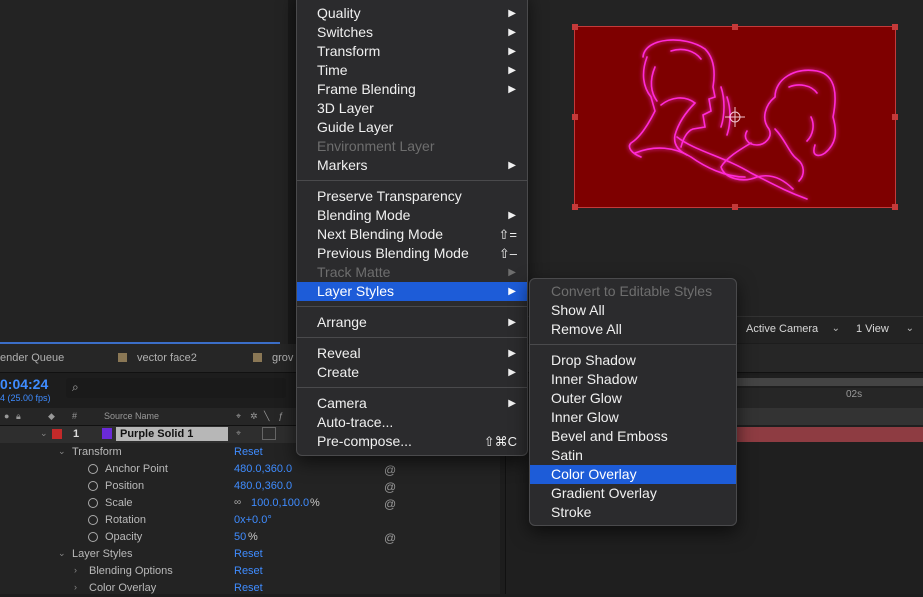 This screenshot has width=923, height=597. Describe the element at coordinates (633, 329) in the screenshot. I see `menu-item-remove-all: Remove All` at that location.